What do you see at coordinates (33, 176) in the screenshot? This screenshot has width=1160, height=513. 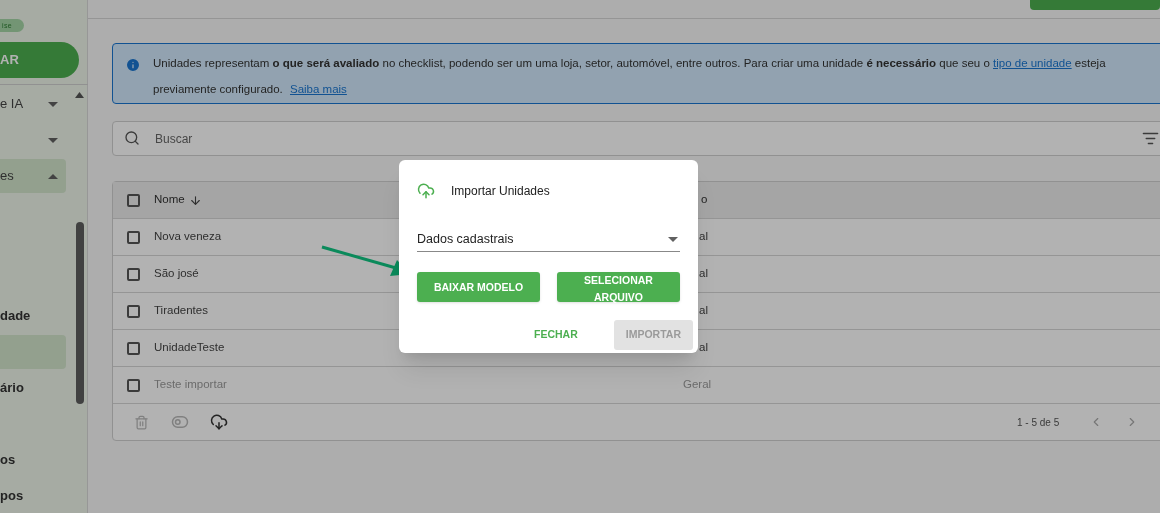 I see `sidebar-item: es` at bounding box center [33, 176].